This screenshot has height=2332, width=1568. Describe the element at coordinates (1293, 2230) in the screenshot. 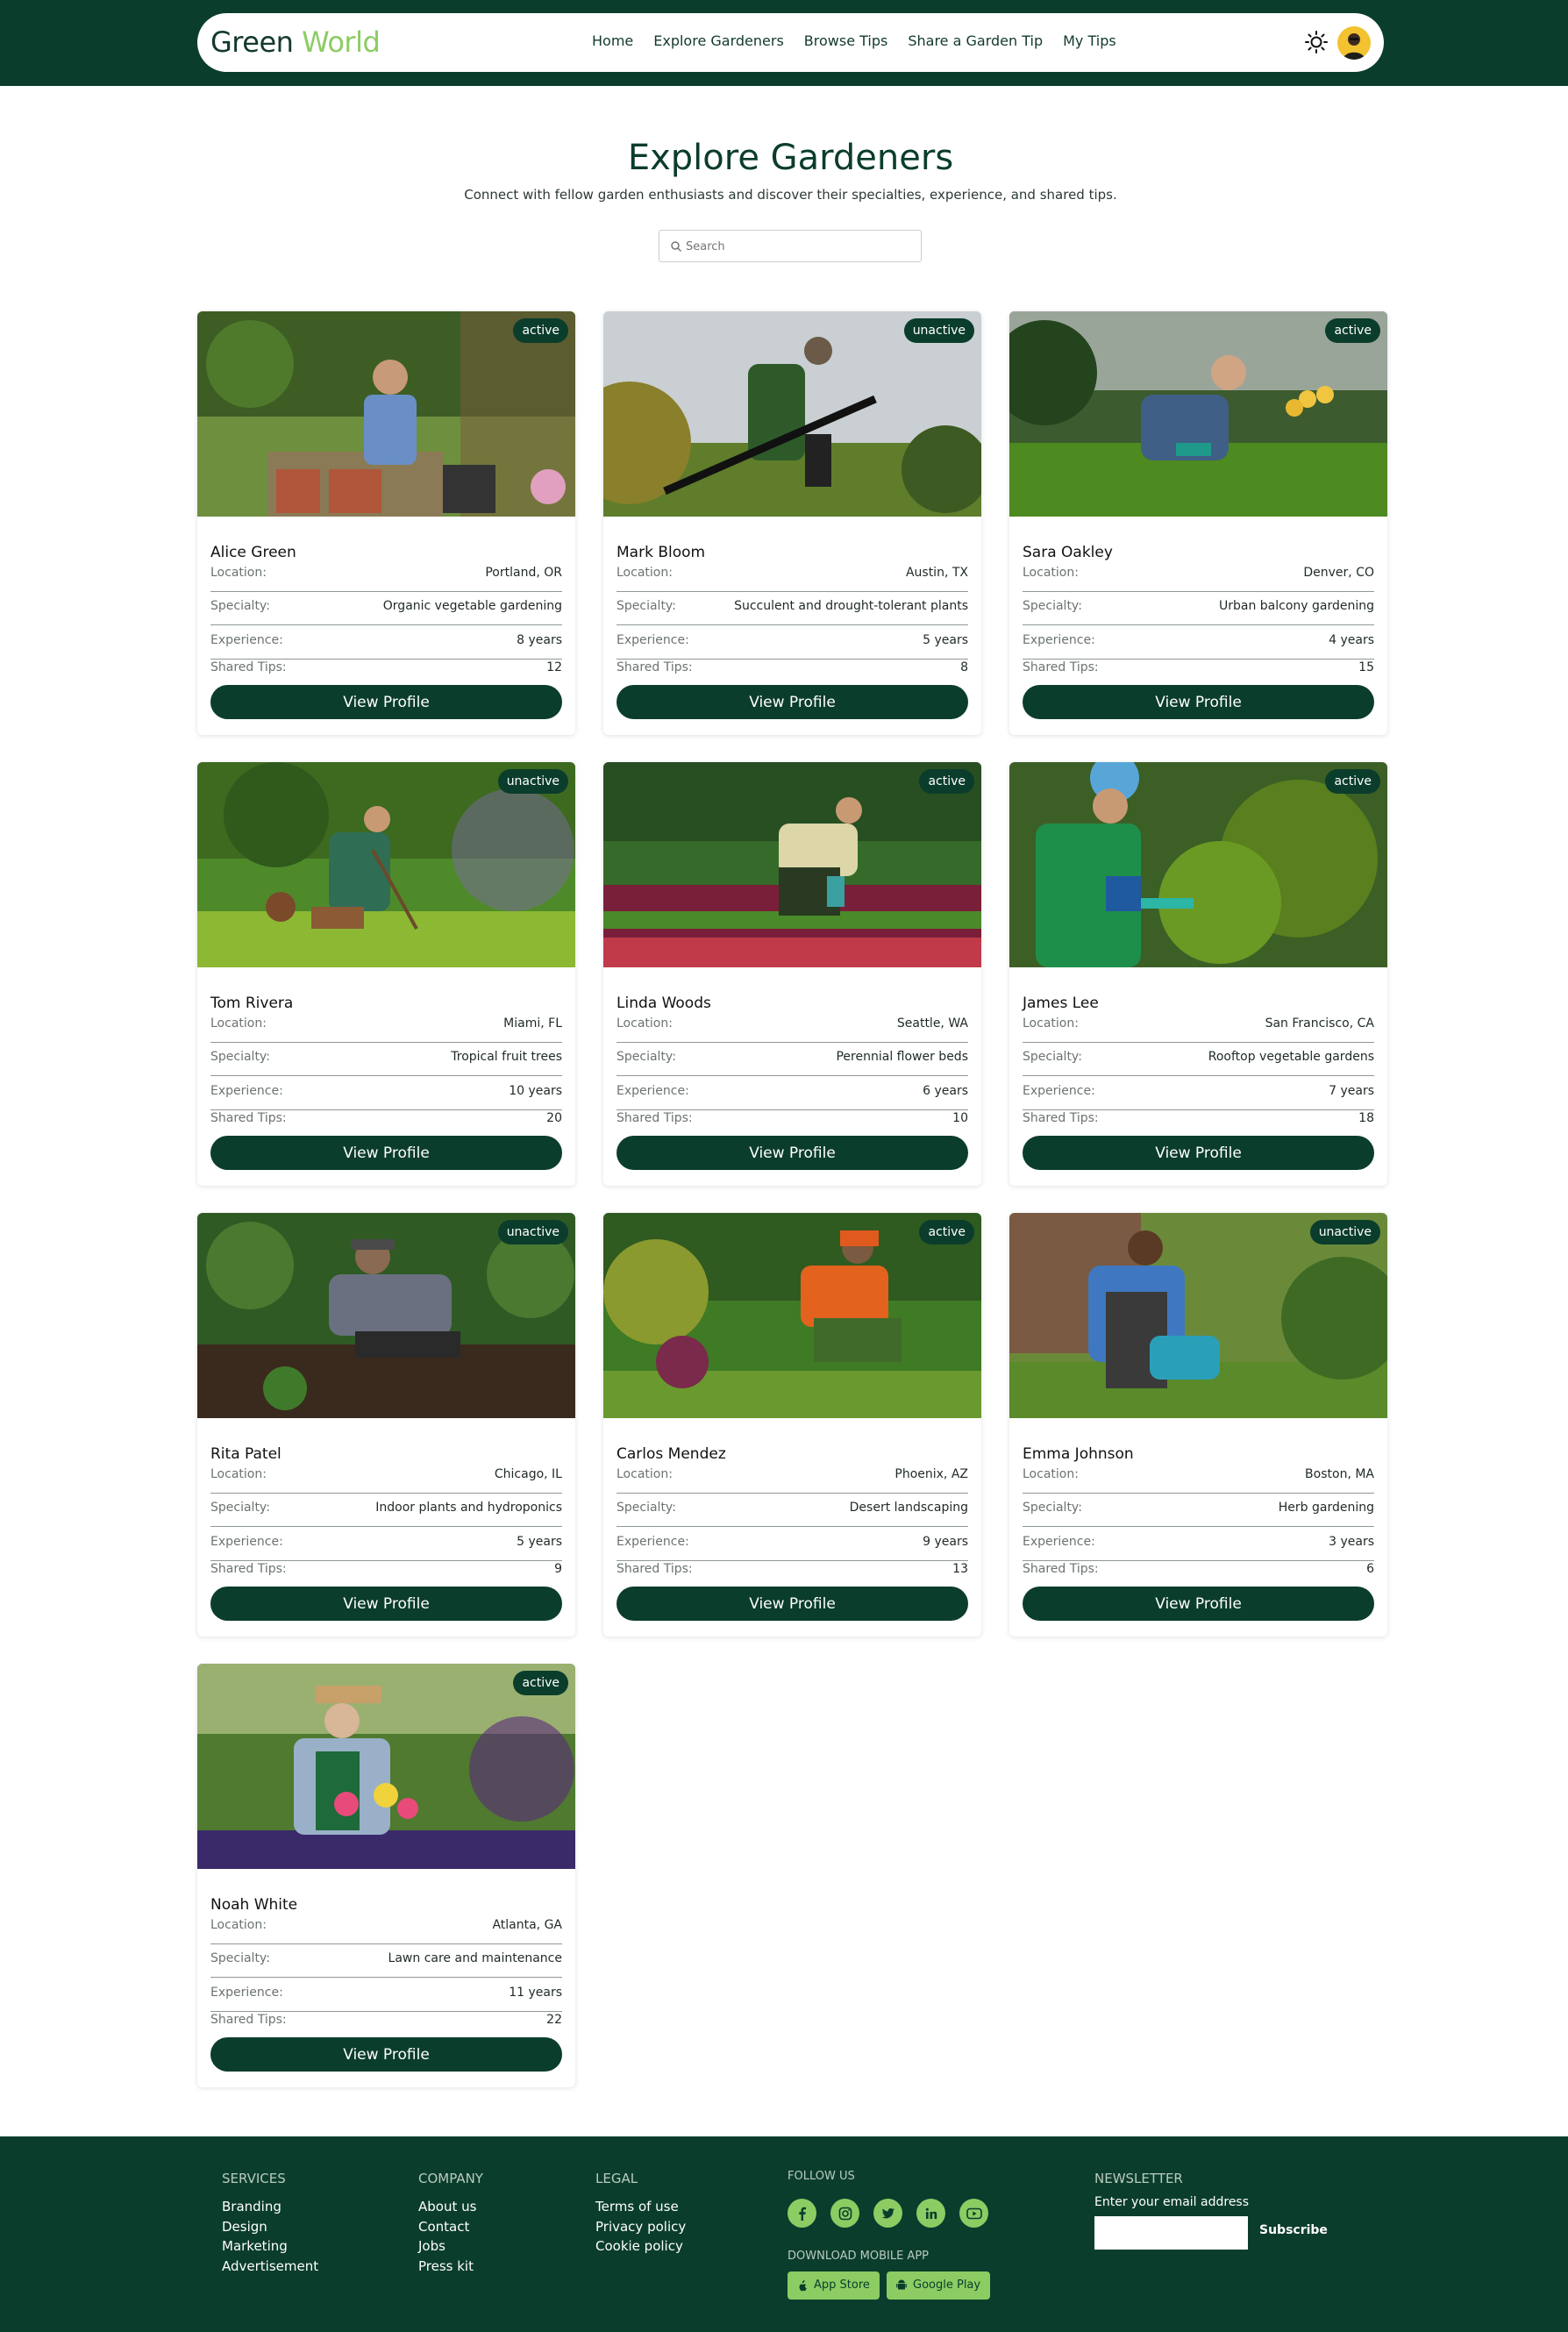

I see `subscribe-button: Subscribe` at that location.